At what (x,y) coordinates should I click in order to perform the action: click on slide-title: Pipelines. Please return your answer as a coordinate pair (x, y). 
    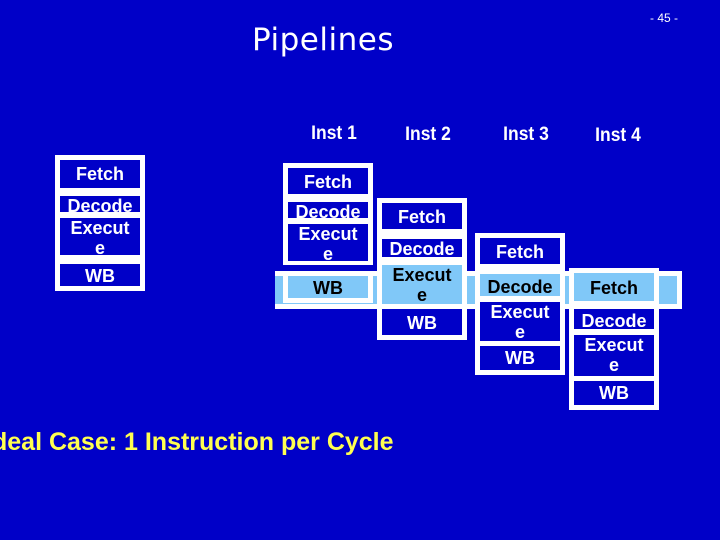
    Looking at the image, I should click on (323, 40).